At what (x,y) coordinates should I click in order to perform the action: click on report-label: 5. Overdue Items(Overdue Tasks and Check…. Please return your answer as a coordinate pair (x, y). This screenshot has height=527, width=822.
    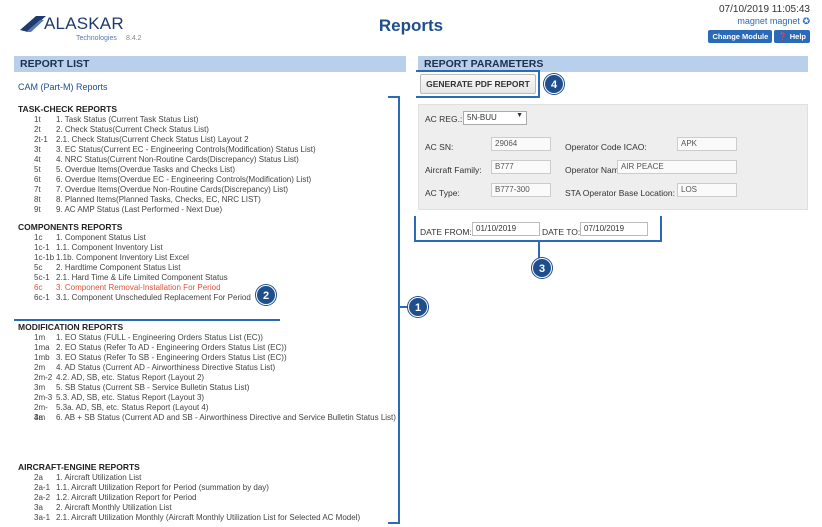
    Looking at the image, I should click on (146, 169).